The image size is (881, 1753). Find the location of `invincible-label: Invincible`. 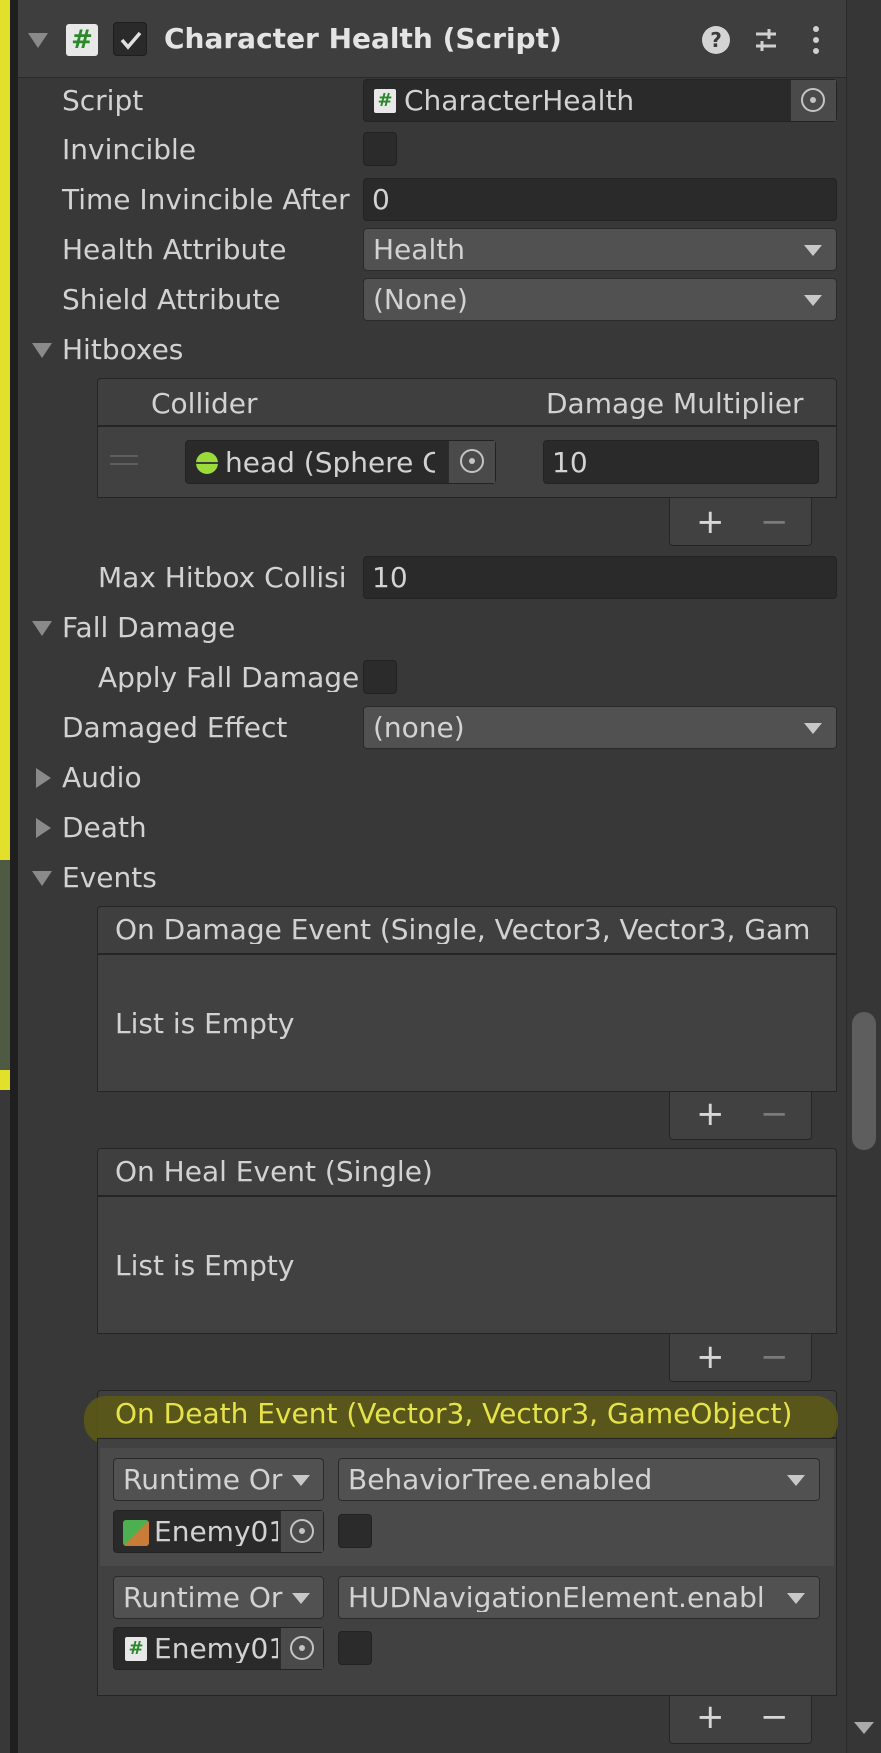

invincible-label: Invincible is located at coordinates (129, 149).